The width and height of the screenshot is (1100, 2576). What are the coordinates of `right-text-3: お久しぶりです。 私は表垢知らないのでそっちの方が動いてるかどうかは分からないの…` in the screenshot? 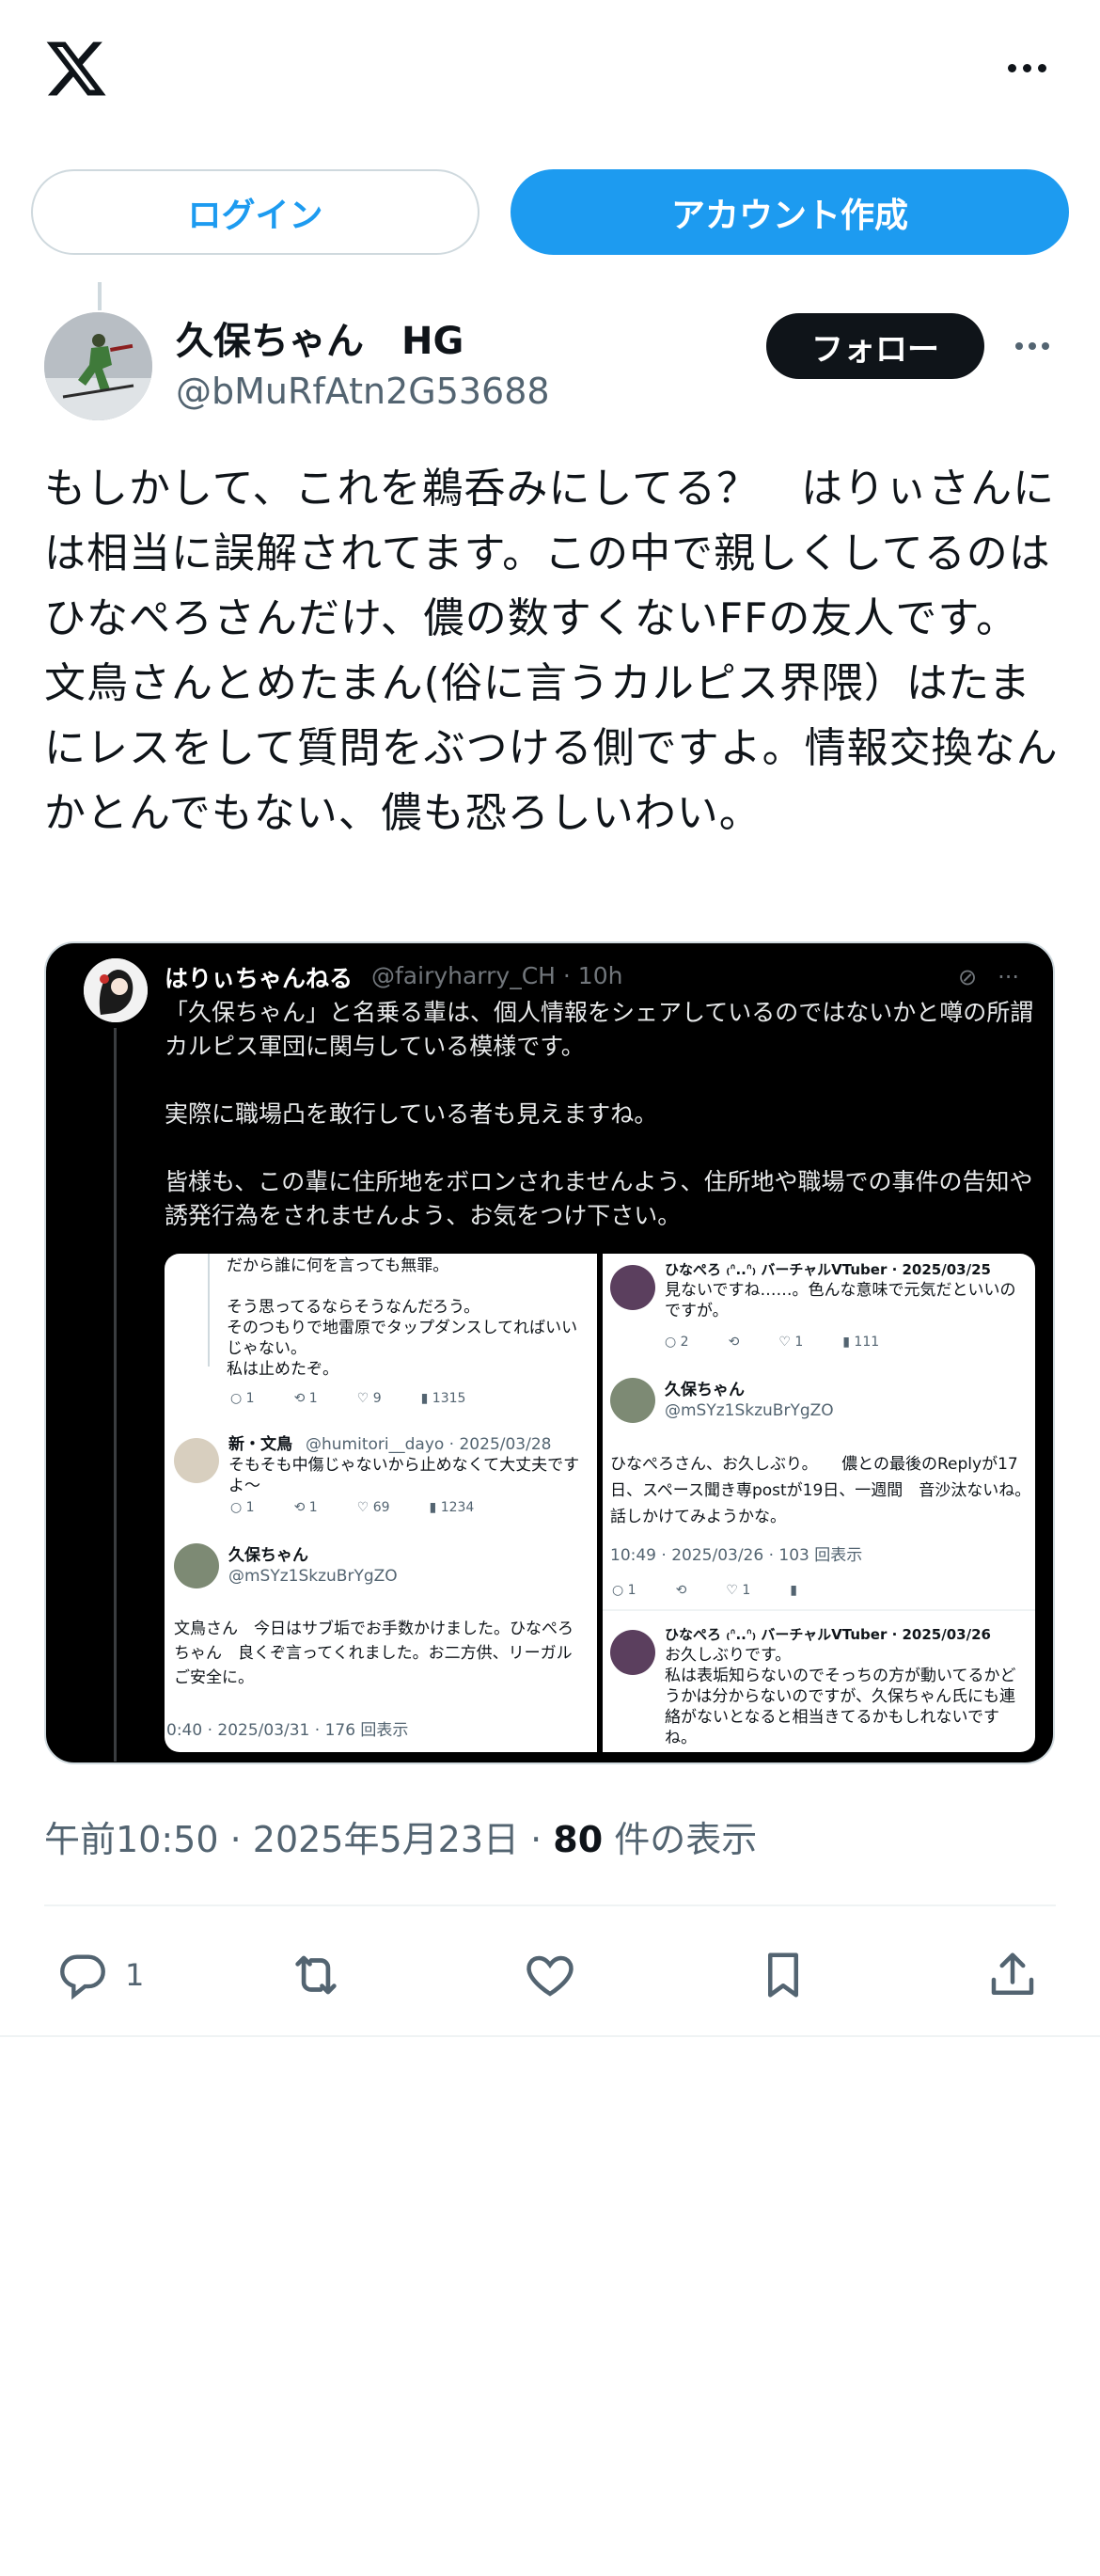 It's located at (840, 1696).